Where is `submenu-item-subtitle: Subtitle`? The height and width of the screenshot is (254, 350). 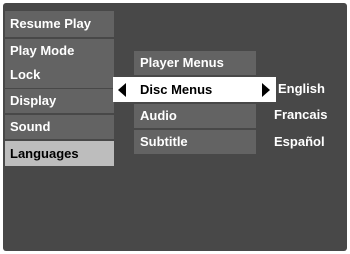 submenu-item-subtitle: Subtitle is located at coordinates (195, 142).